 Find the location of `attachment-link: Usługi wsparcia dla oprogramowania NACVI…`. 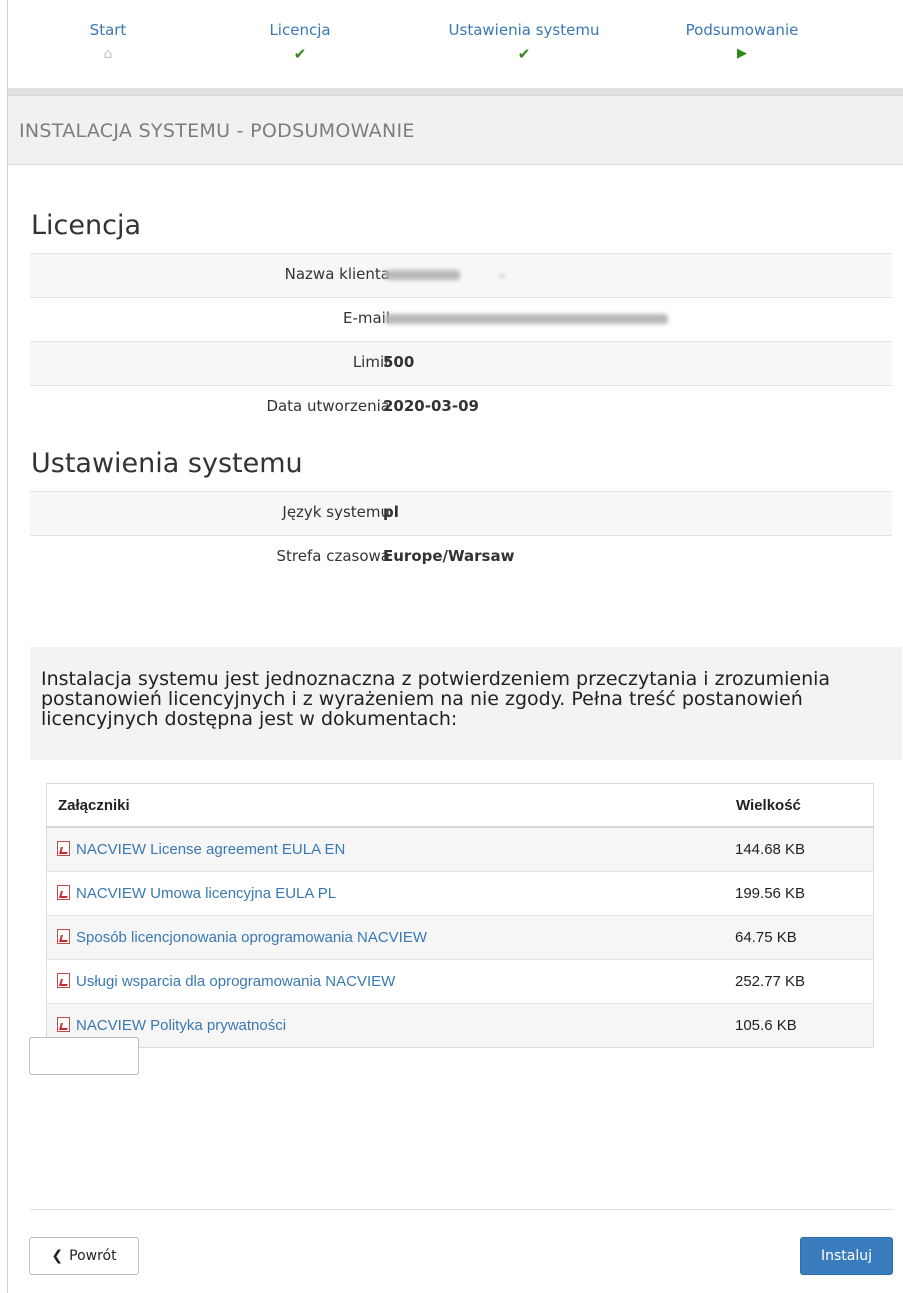

attachment-link: Usługi wsparcia dla oprogramowania NACVI… is located at coordinates (235, 981).